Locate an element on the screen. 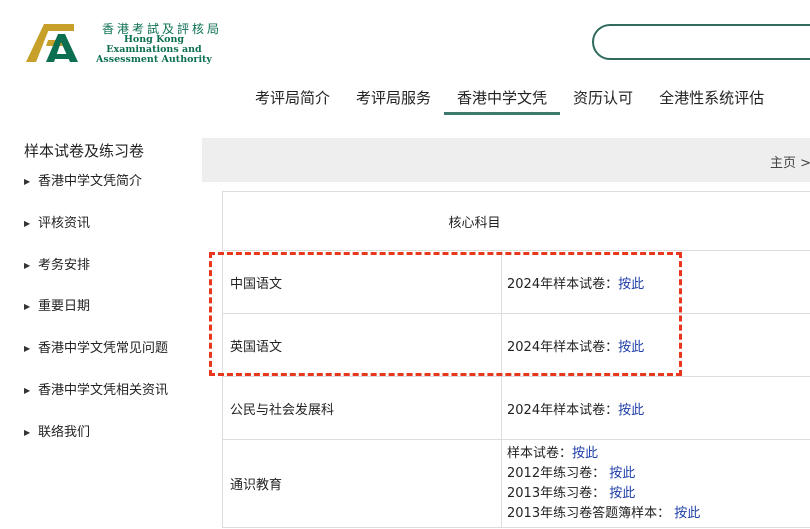  nav-item-tsa: 全港性系统评估 is located at coordinates (711, 101).